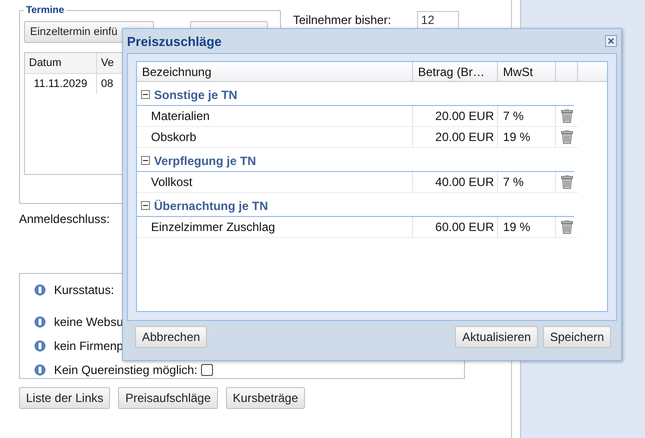  What do you see at coordinates (107, 84) in the screenshot?
I see `table-cell-text: 08` at bounding box center [107, 84].